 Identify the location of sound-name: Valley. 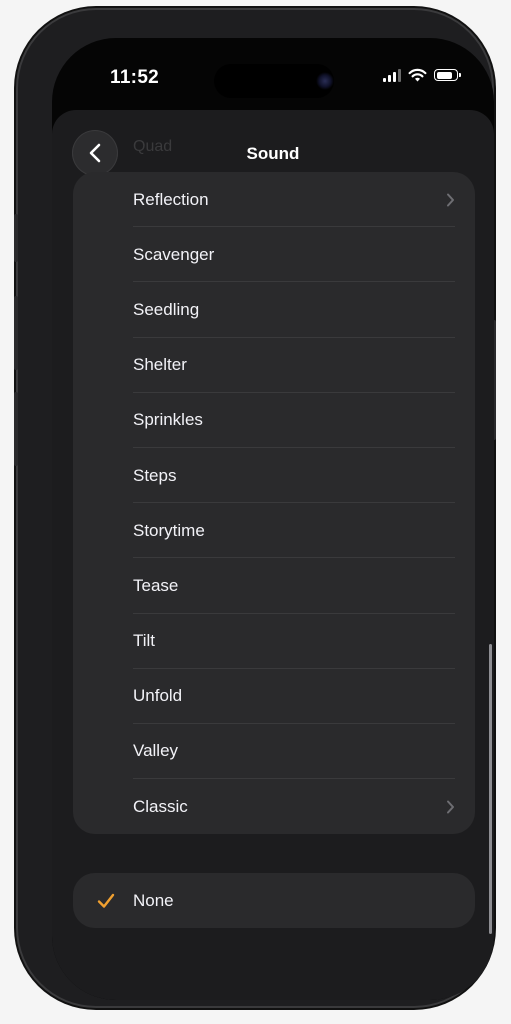
(156, 751).